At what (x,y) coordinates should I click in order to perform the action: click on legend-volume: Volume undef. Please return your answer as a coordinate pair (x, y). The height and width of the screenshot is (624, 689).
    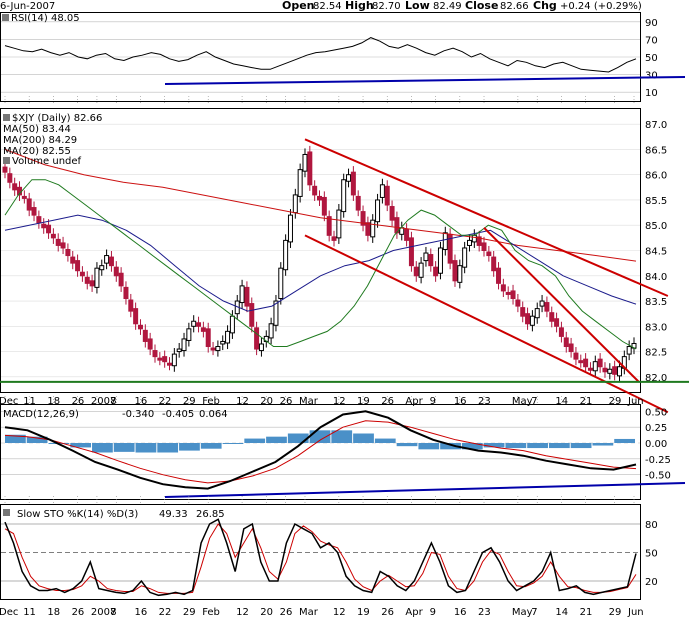
    Looking at the image, I should click on (47, 161).